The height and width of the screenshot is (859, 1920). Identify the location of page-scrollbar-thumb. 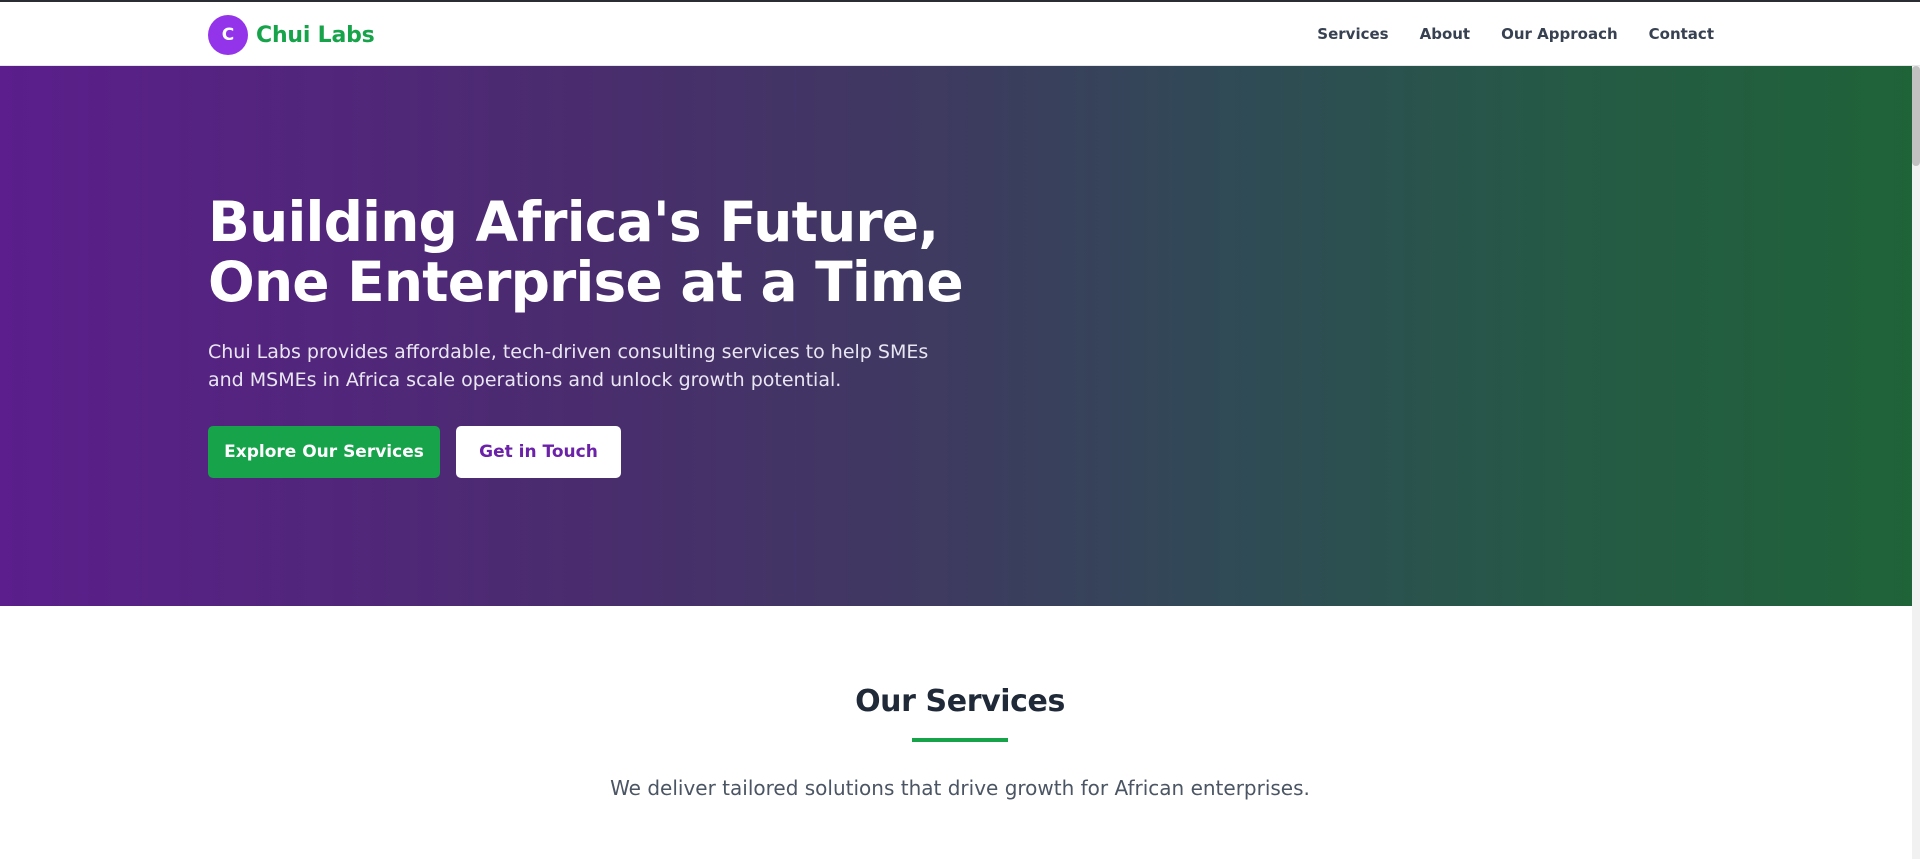
(1916, 116).